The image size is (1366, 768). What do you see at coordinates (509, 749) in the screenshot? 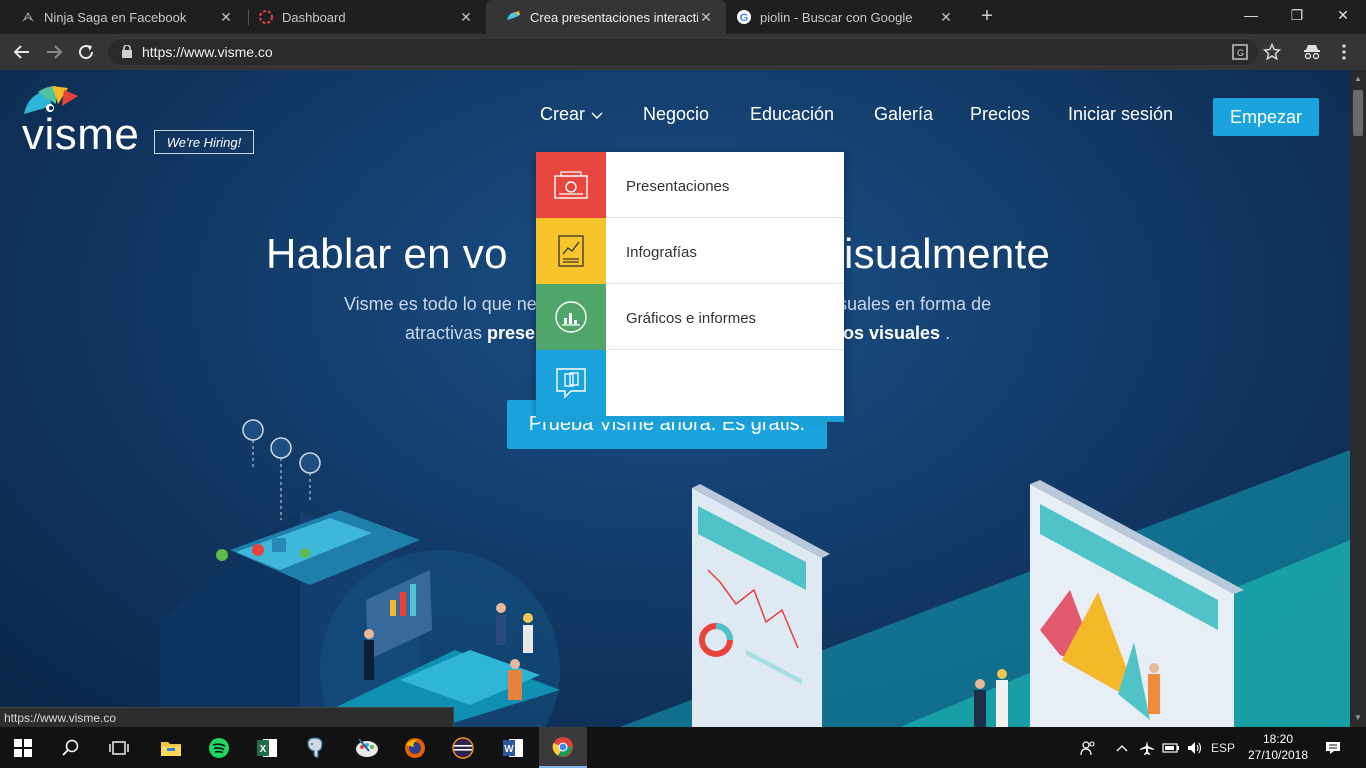
I see `svg-text: W` at bounding box center [509, 749].